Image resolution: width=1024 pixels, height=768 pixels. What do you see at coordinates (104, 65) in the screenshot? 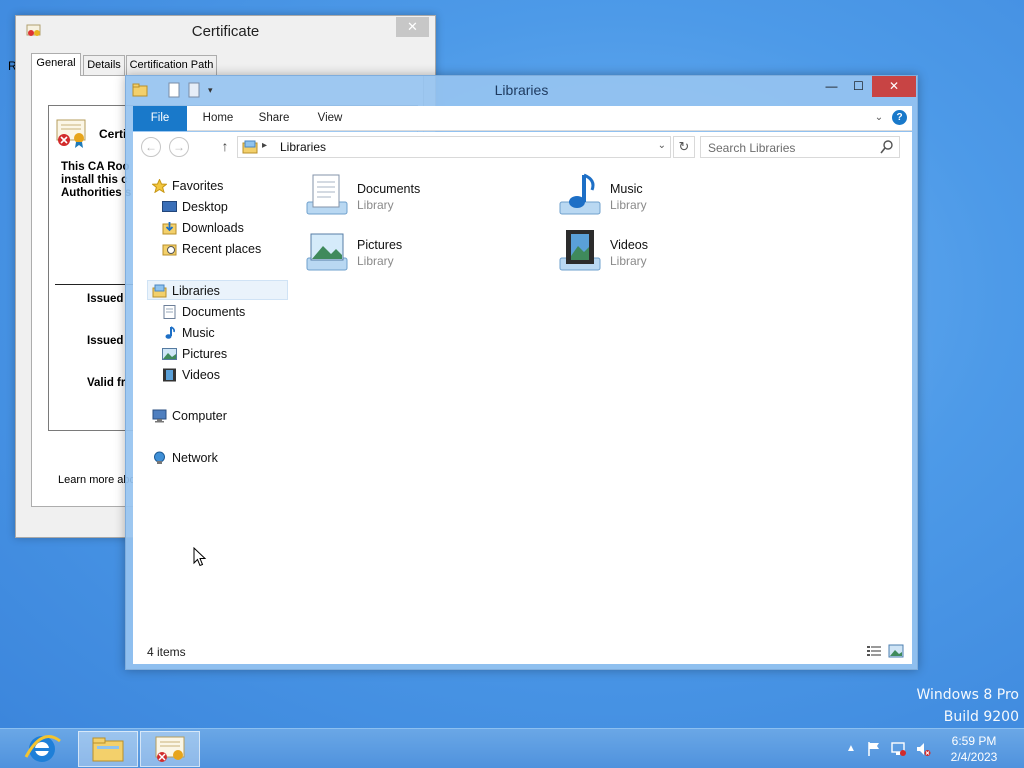
I see `tab-details: Details` at bounding box center [104, 65].